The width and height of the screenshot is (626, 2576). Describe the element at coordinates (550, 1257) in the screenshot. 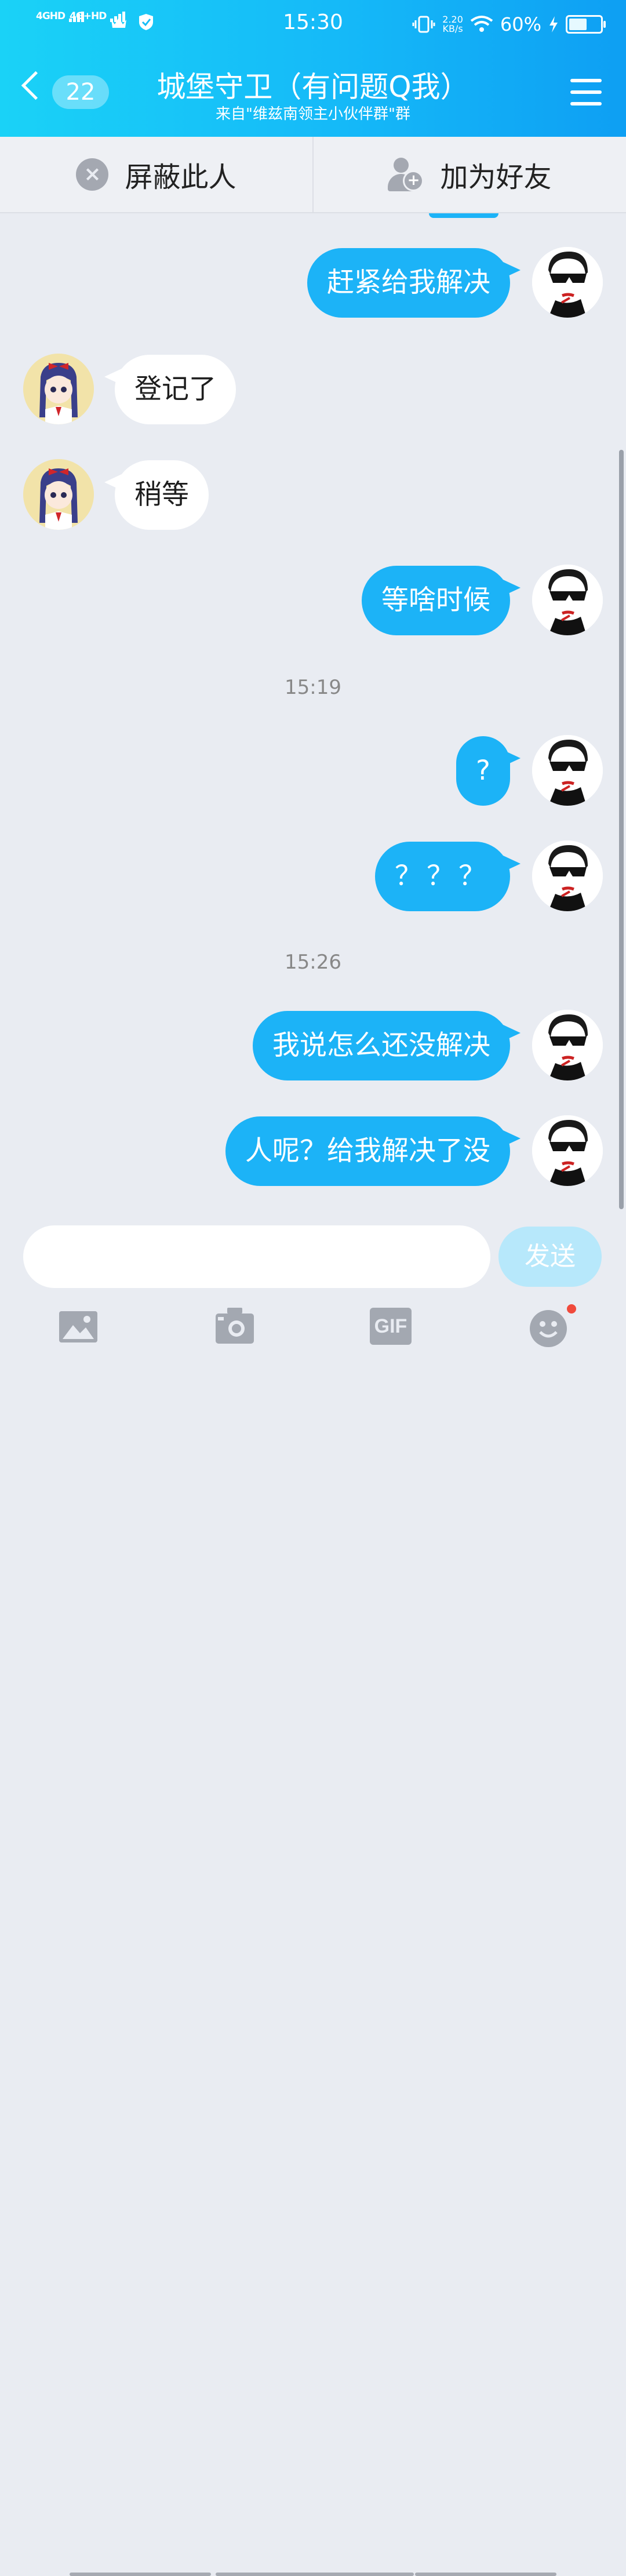

I see `send-button: 发送` at that location.